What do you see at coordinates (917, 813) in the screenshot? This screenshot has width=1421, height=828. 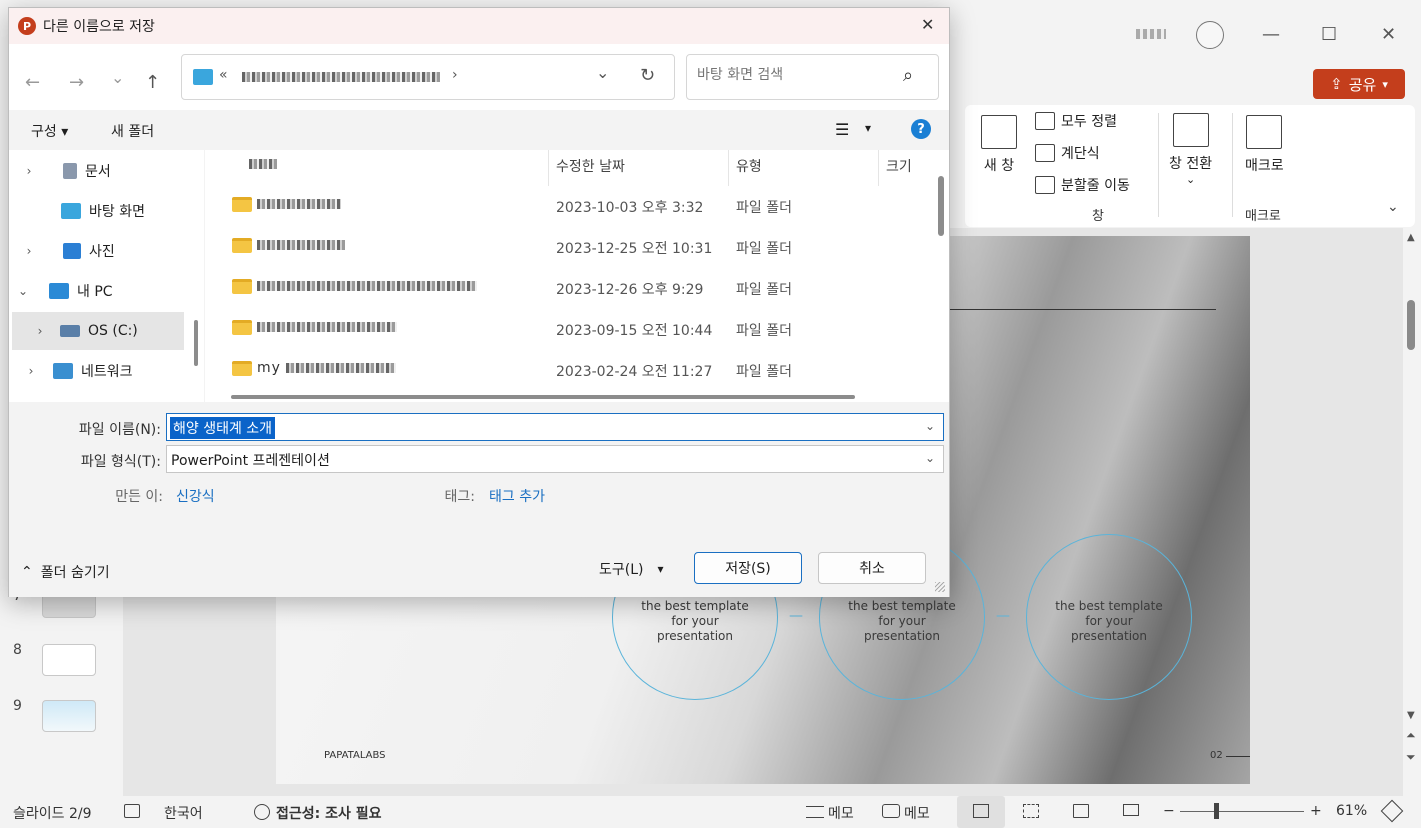 I see `comments-button: 메모` at bounding box center [917, 813].